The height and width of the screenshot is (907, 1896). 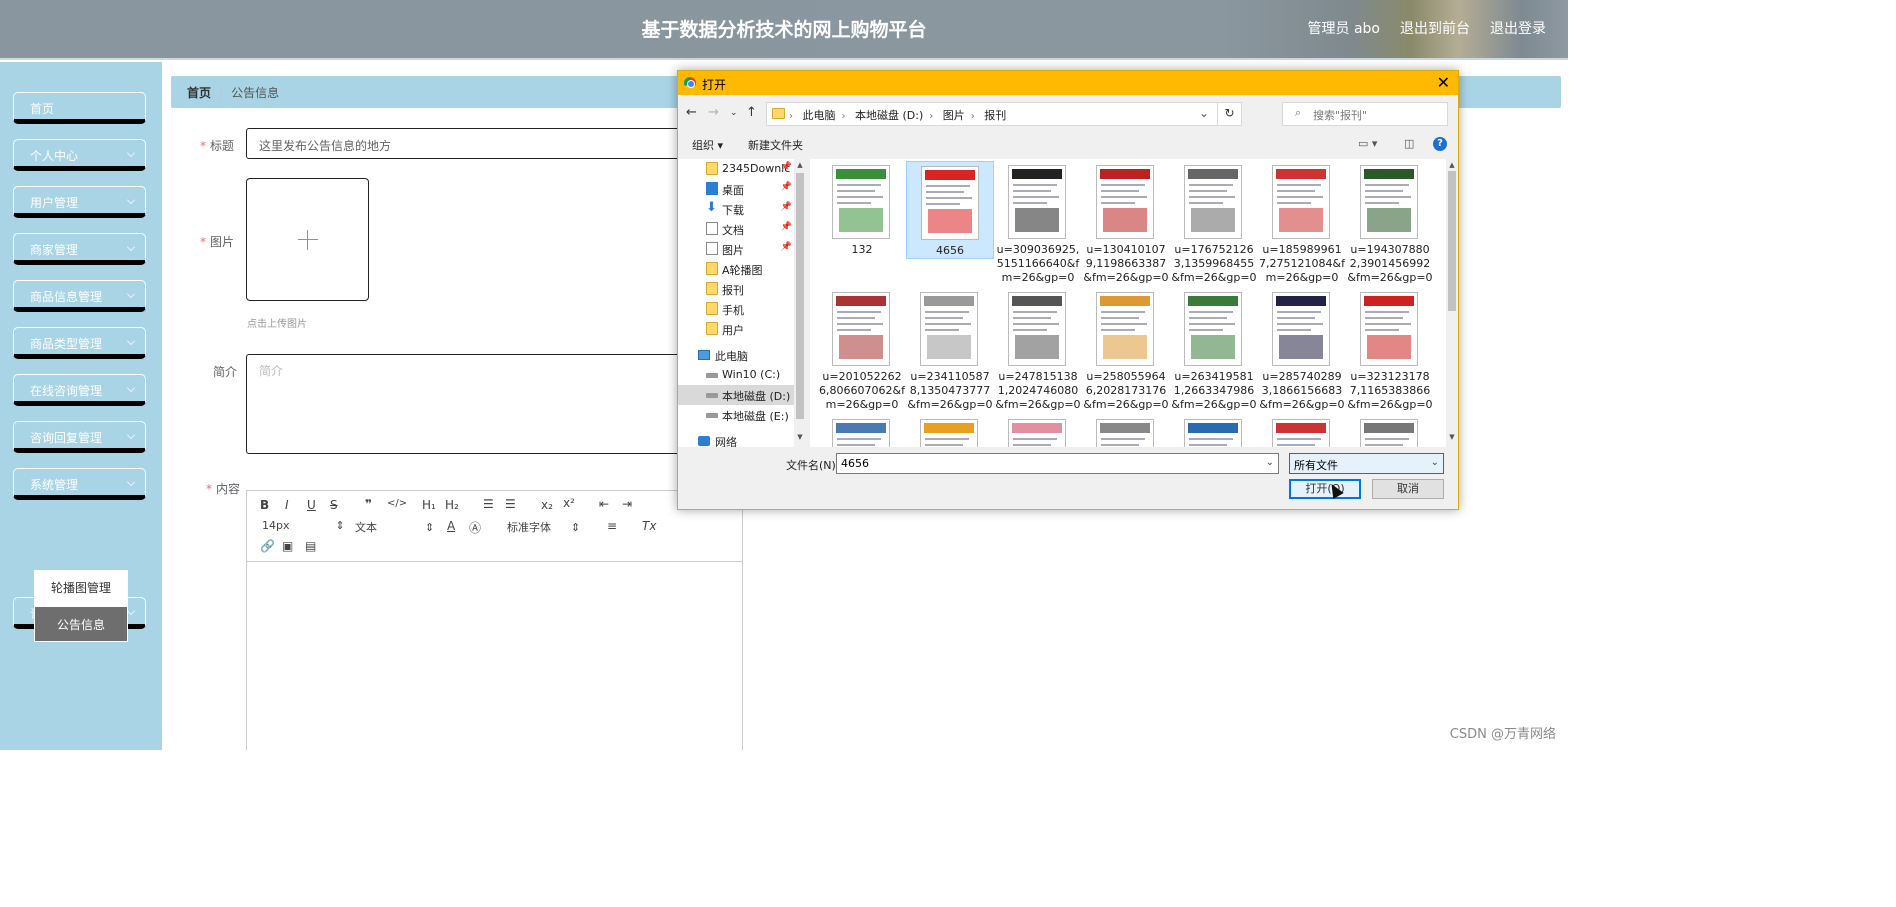 I want to click on header2-icon: H₂, so click(x=452, y=505).